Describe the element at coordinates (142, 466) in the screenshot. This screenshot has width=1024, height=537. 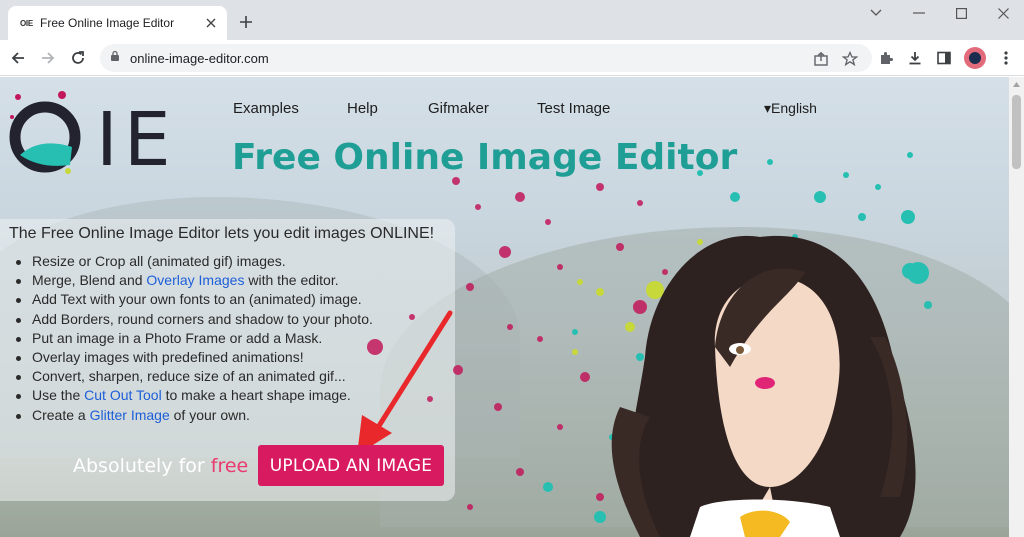
I see `free-prefix: Absolutely for` at that location.